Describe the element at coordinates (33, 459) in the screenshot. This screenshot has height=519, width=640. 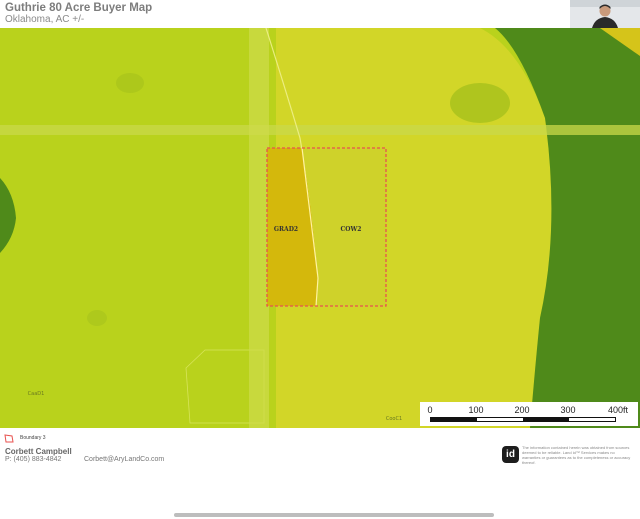
I see `agent-phone: P: (405) 883-4842` at that location.